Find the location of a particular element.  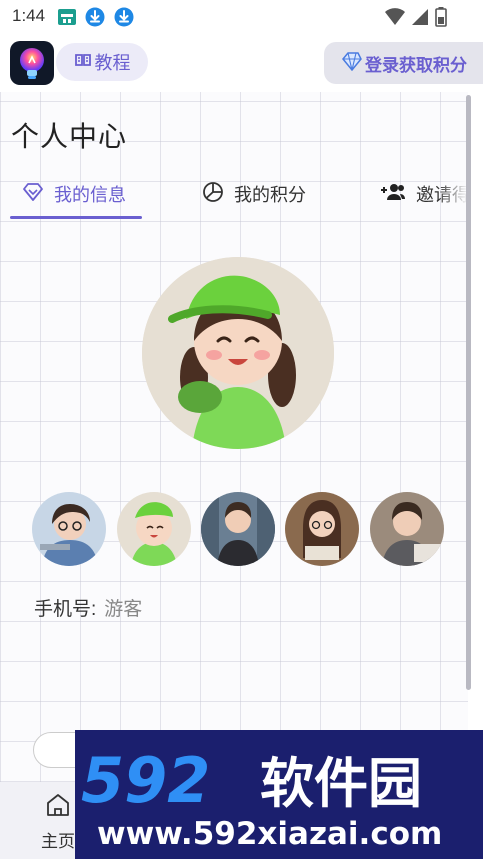

diamond-icon is located at coordinates (33, 194).